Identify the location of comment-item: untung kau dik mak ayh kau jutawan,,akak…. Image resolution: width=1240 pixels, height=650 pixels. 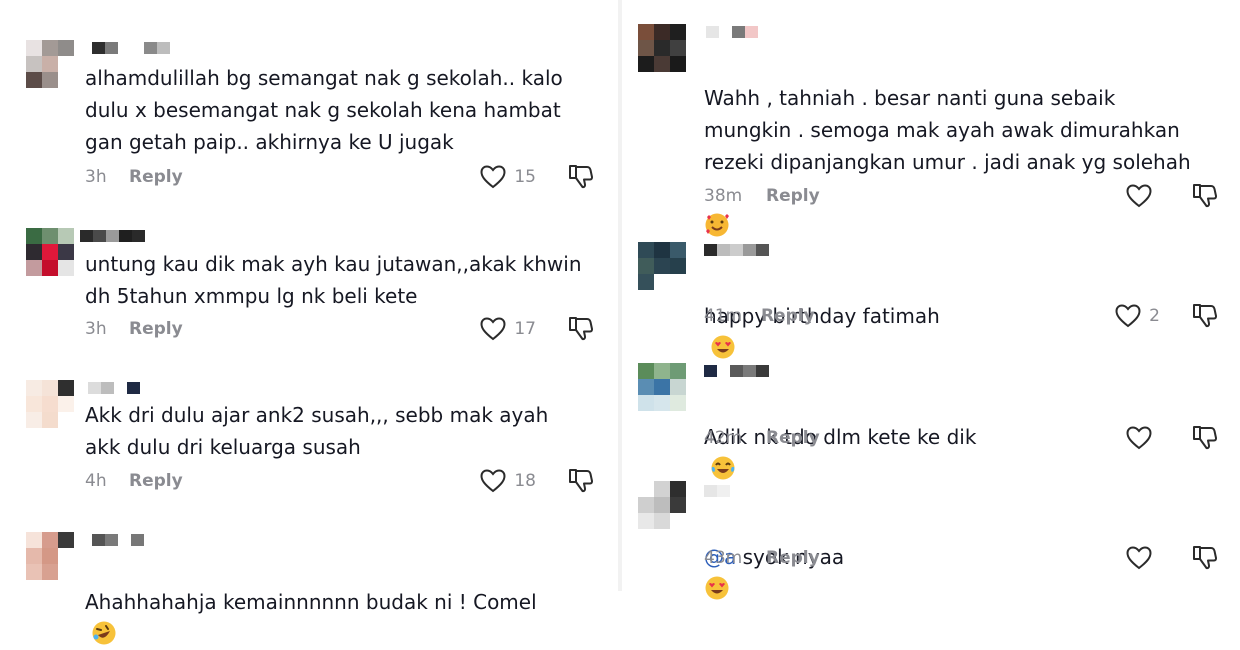
(308, 288).